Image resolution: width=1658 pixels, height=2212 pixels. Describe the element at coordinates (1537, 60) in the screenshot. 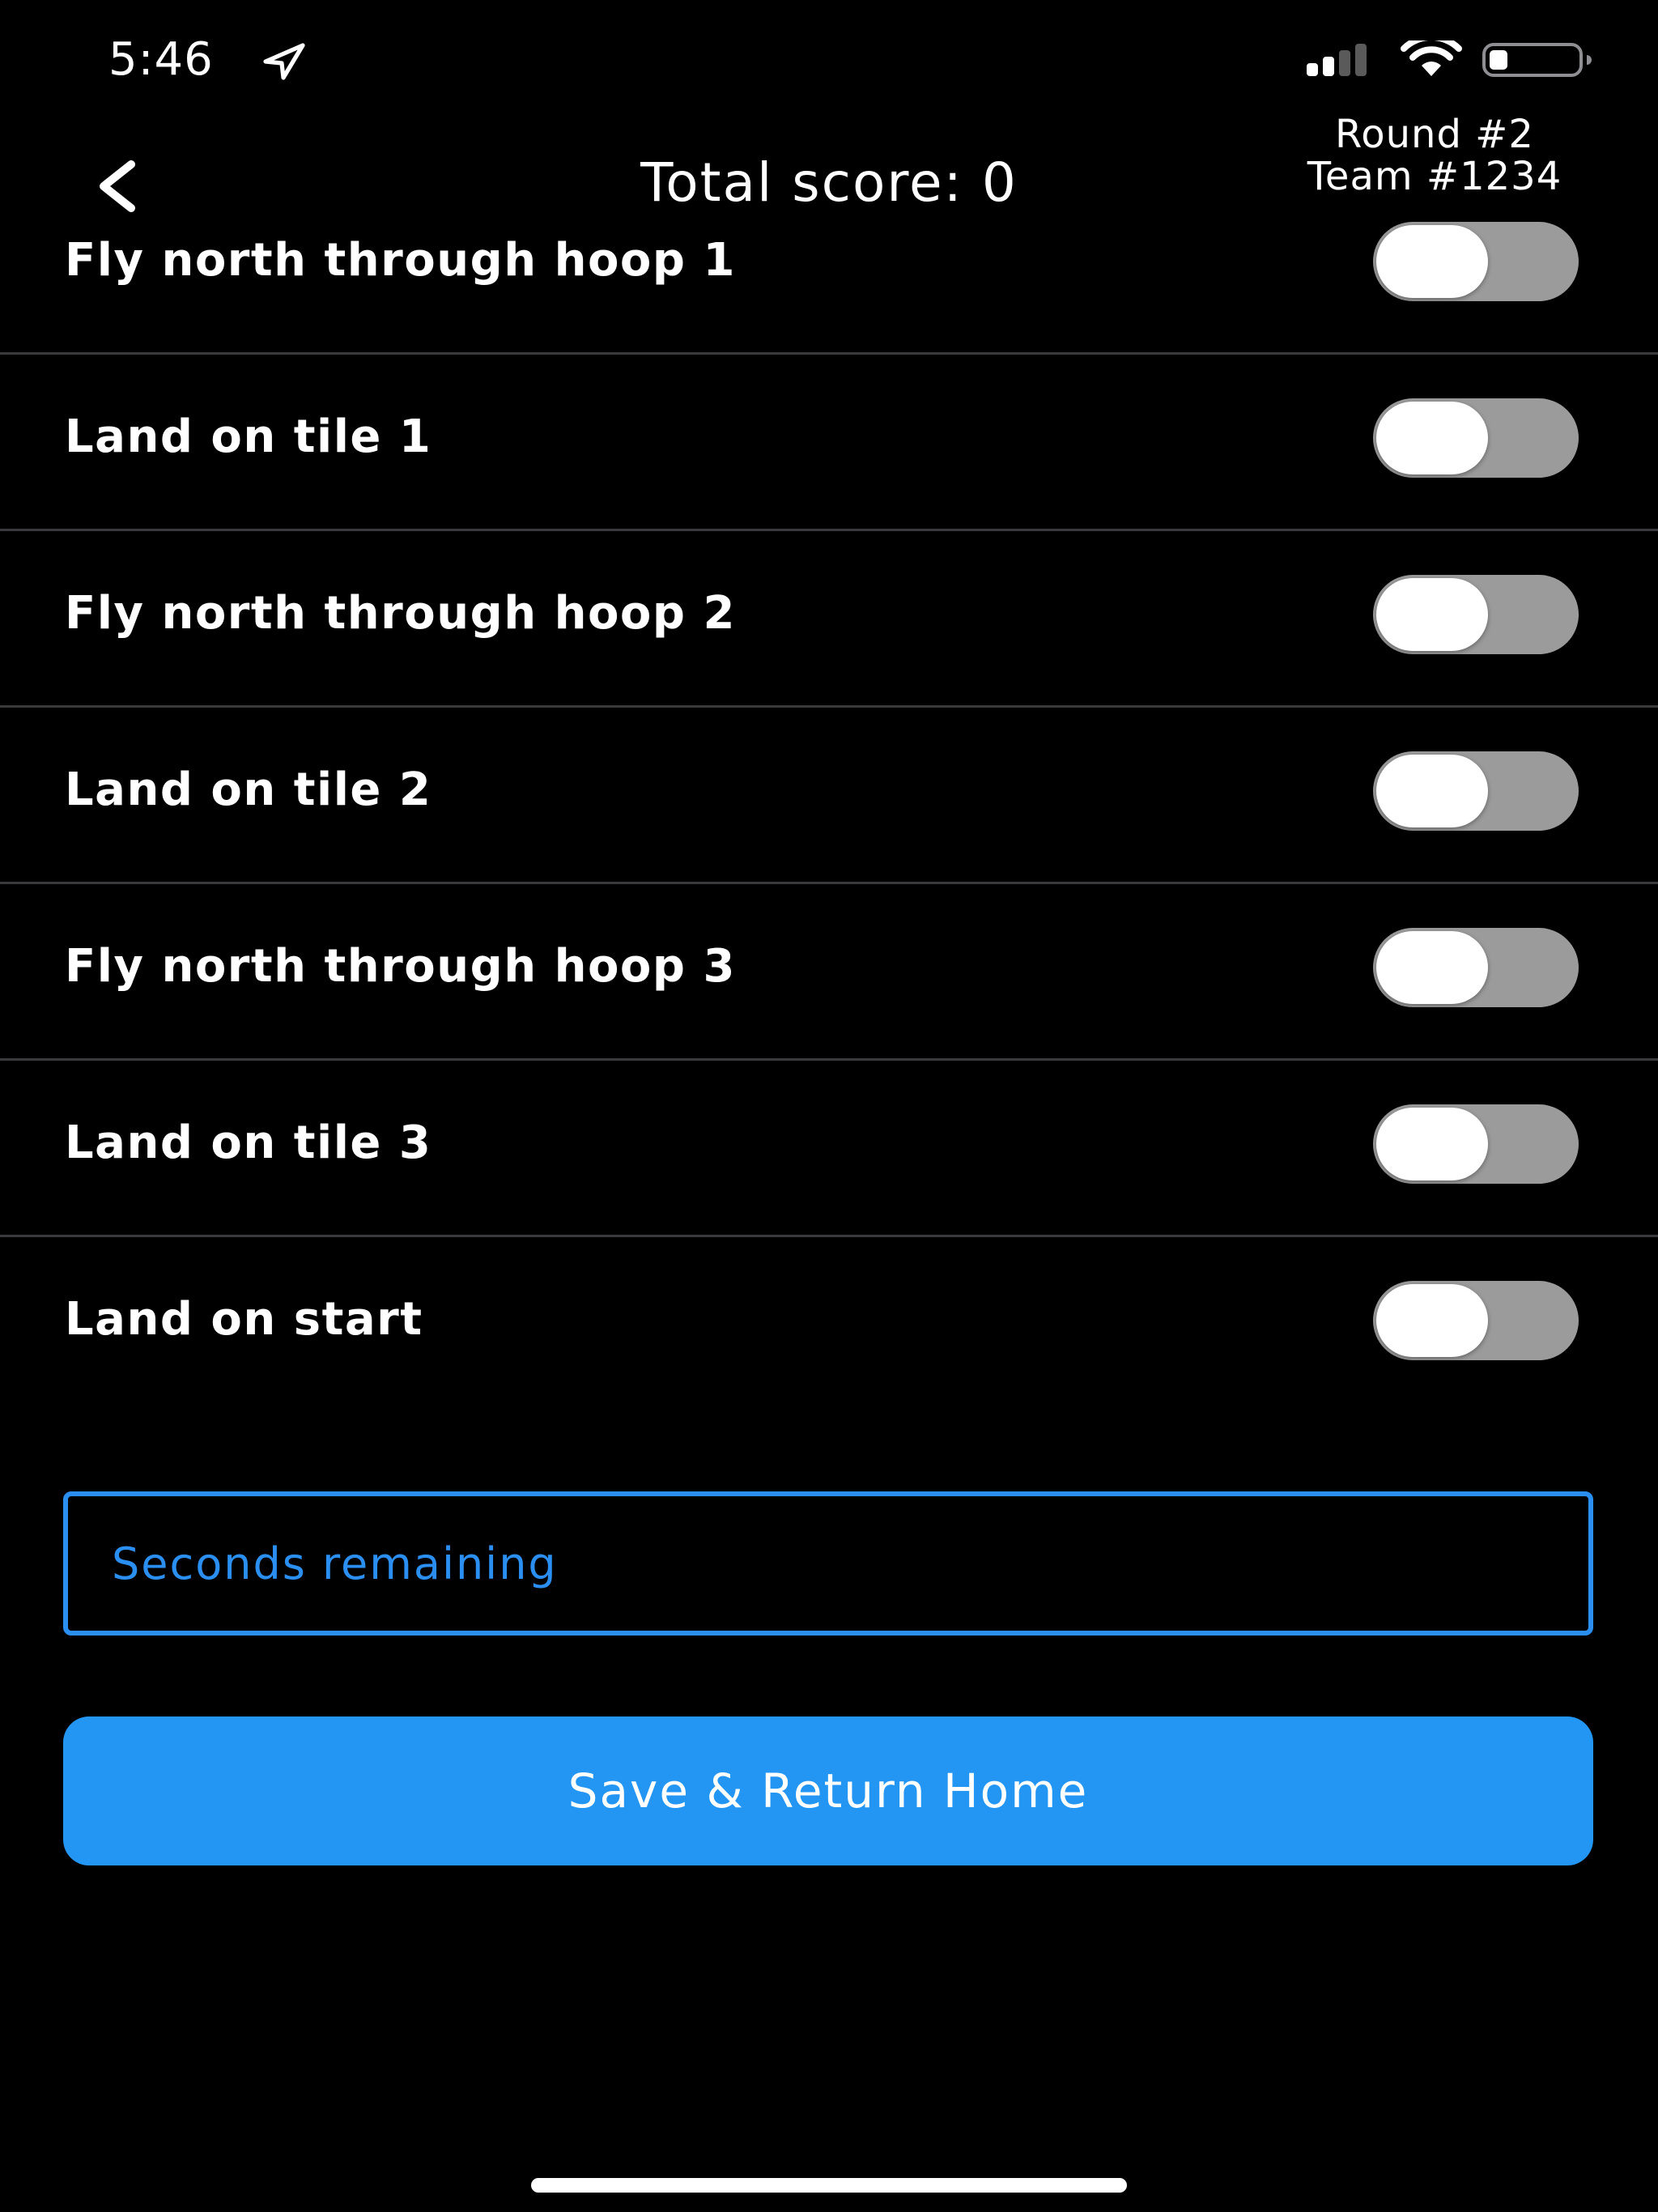

I see `battery-icon` at that location.